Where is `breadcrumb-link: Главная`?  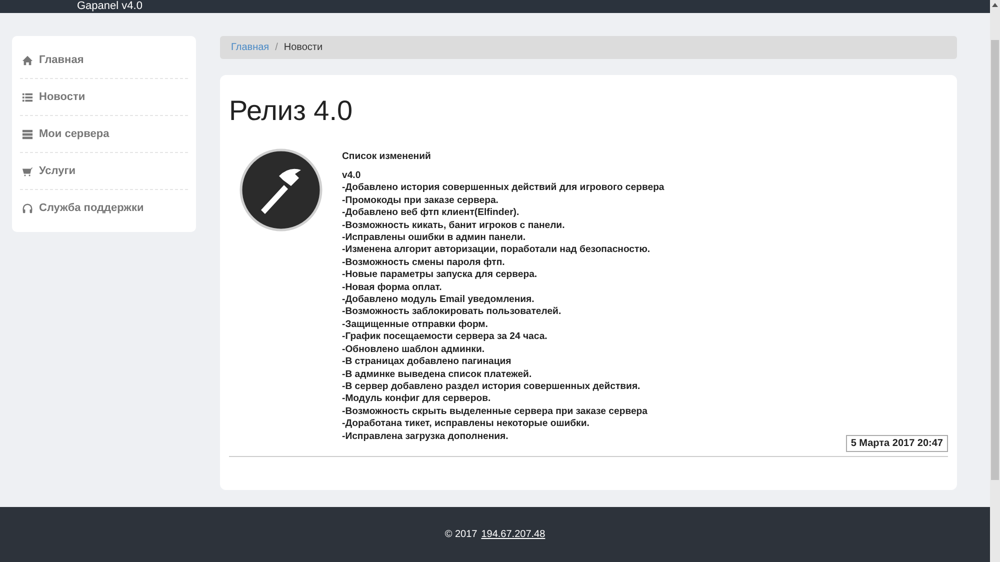 breadcrumb-link: Главная is located at coordinates (250, 47).